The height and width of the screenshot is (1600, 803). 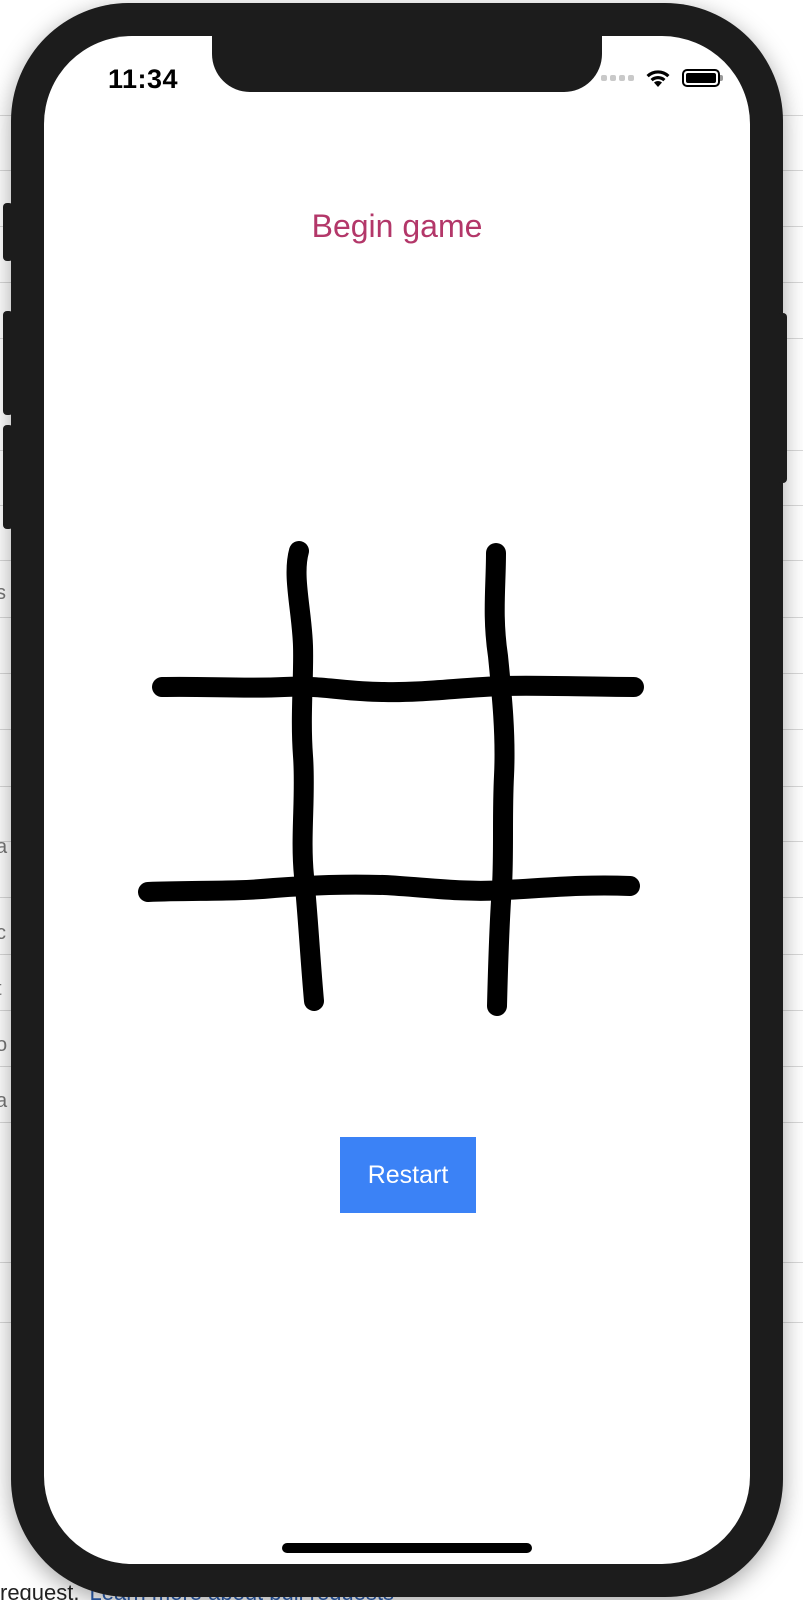 What do you see at coordinates (3, 933) in the screenshot?
I see `background-text-fragment: c` at bounding box center [3, 933].